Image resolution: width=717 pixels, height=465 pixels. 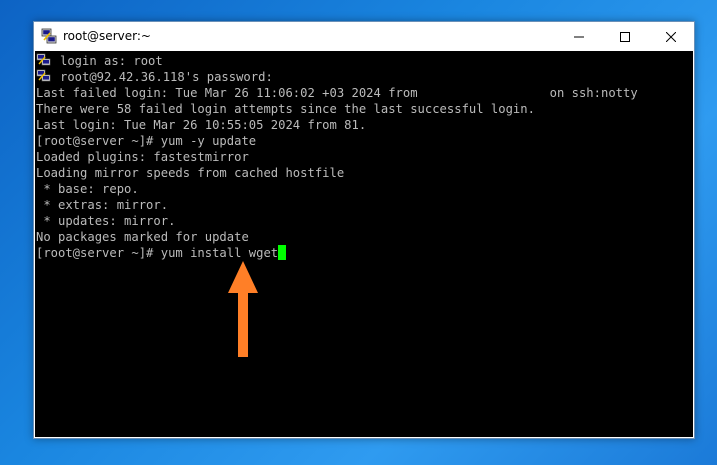 What do you see at coordinates (337, 205) in the screenshot?
I see `terminal-line: * extras: mirror.` at bounding box center [337, 205].